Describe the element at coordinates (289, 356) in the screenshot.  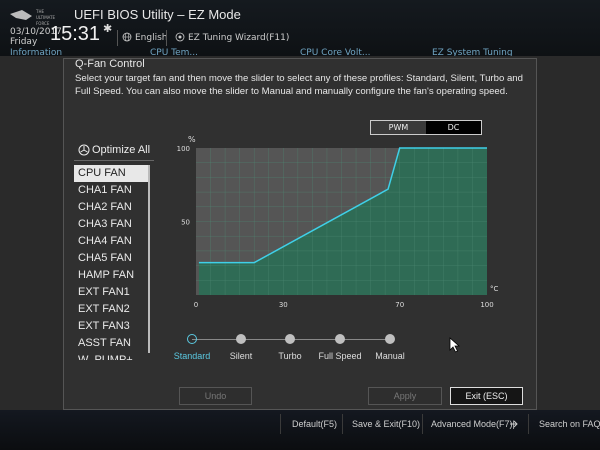
I see `profile-label: Turbo` at that location.